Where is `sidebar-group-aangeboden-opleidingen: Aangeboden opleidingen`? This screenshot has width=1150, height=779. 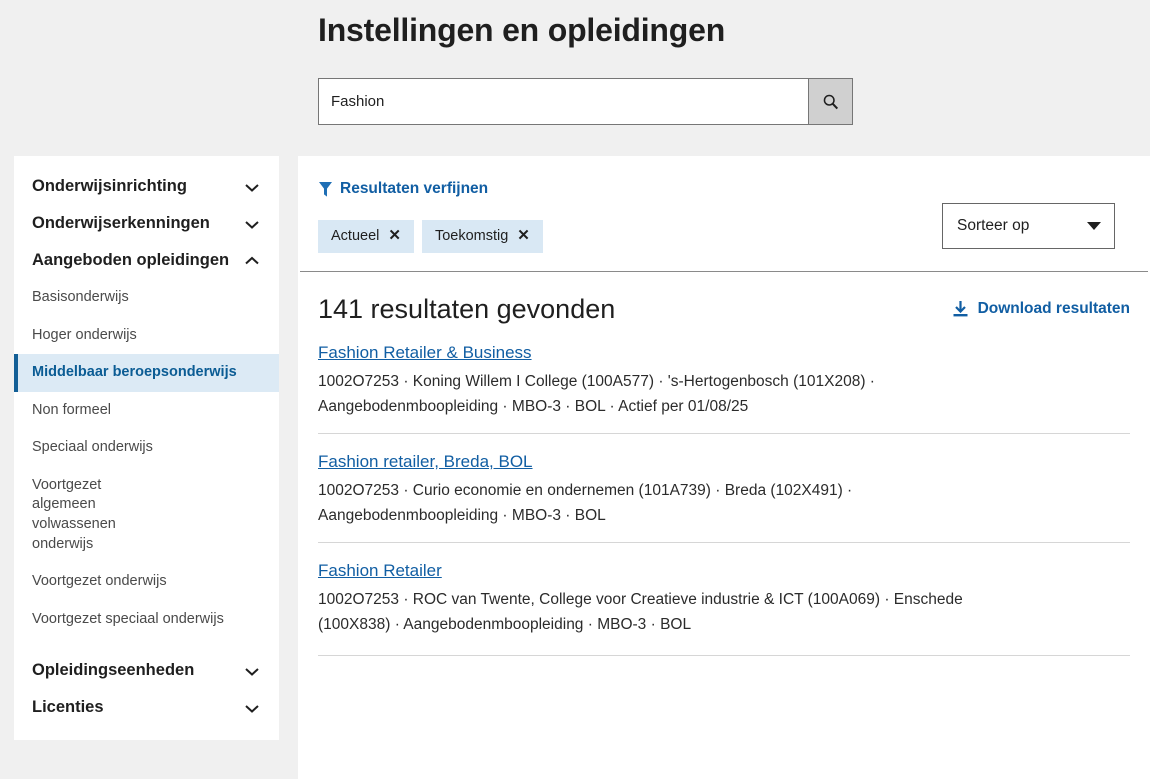
sidebar-group-aangeboden-opleidingen: Aangeboden opleidingen is located at coordinates (146, 260).